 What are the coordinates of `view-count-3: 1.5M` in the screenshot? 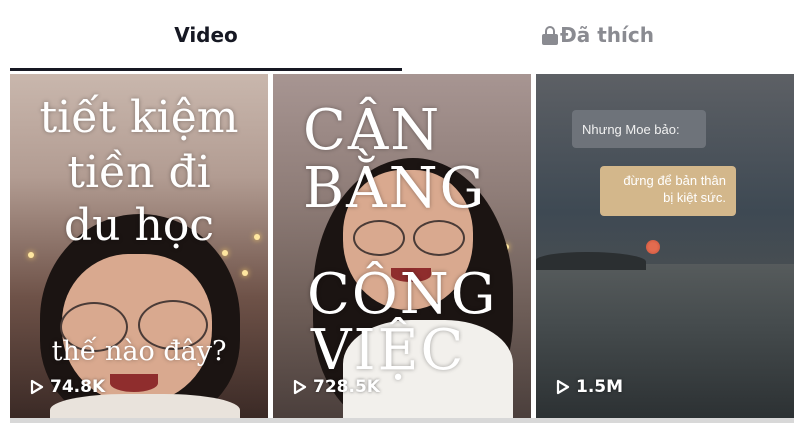 It's located at (589, 387).